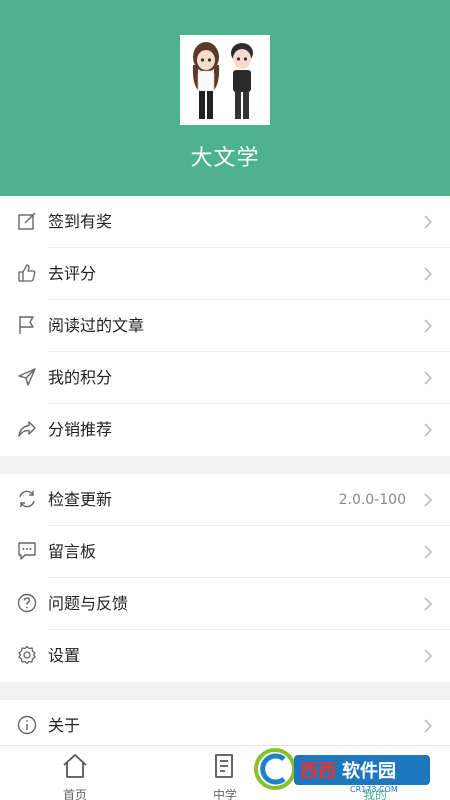 The image size is (450, 800). I want to click on menu-item-label: 阅读过的文章, so click(96, 325).